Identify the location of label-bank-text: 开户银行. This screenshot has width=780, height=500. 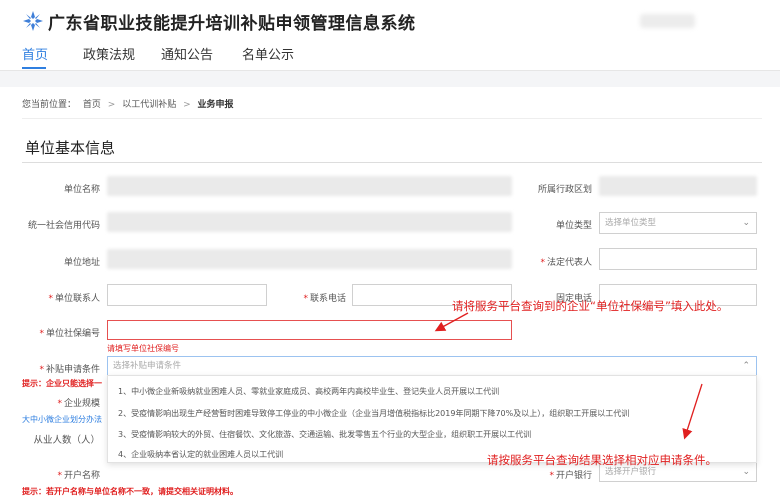
(573, 476).